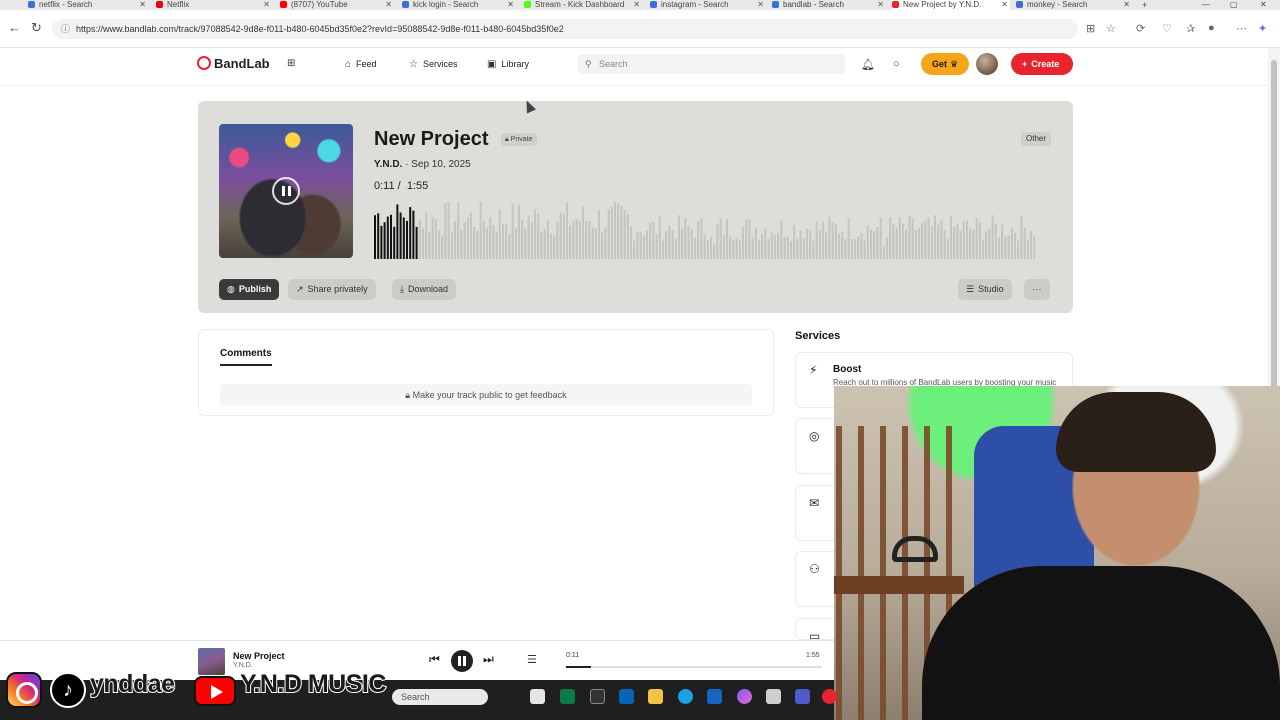 Image resolution: width=1280 pixels, height=720 pixels. I want to click on download-icon: ⤓, so click(402, 289).